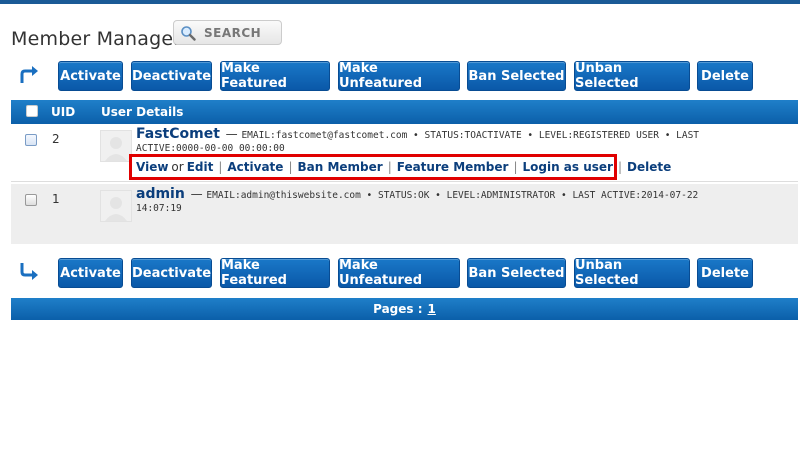 This screenshot has height=450, width=800. What do you see at coordinates (32, 111) in the screenshot?
I see `select-all-checkbox` at bounding box center [32, 111].